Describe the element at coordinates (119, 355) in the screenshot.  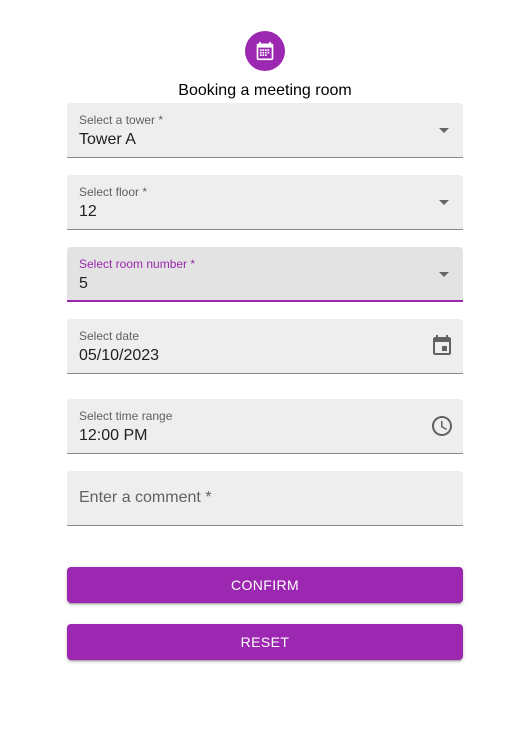
I see `date-field-value: 05/10/2023` at that location.